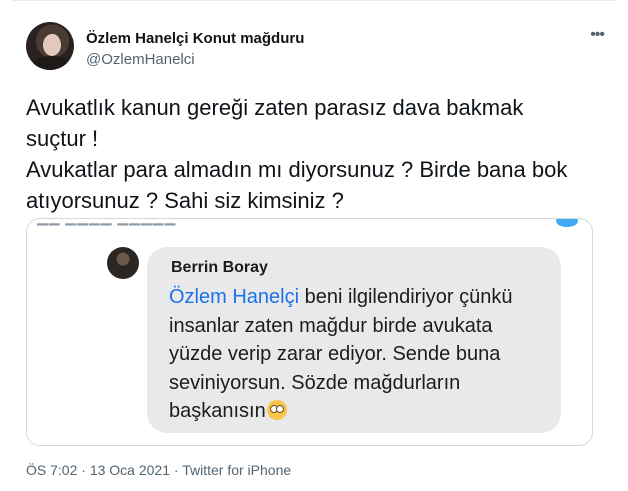 The image size is (628, 491). What do you see at coordinates (195, 38) in the screenshot?
I see `author-display-name: Özlem Hanelçi Konut mağduru` at bounding box center [195, 38].